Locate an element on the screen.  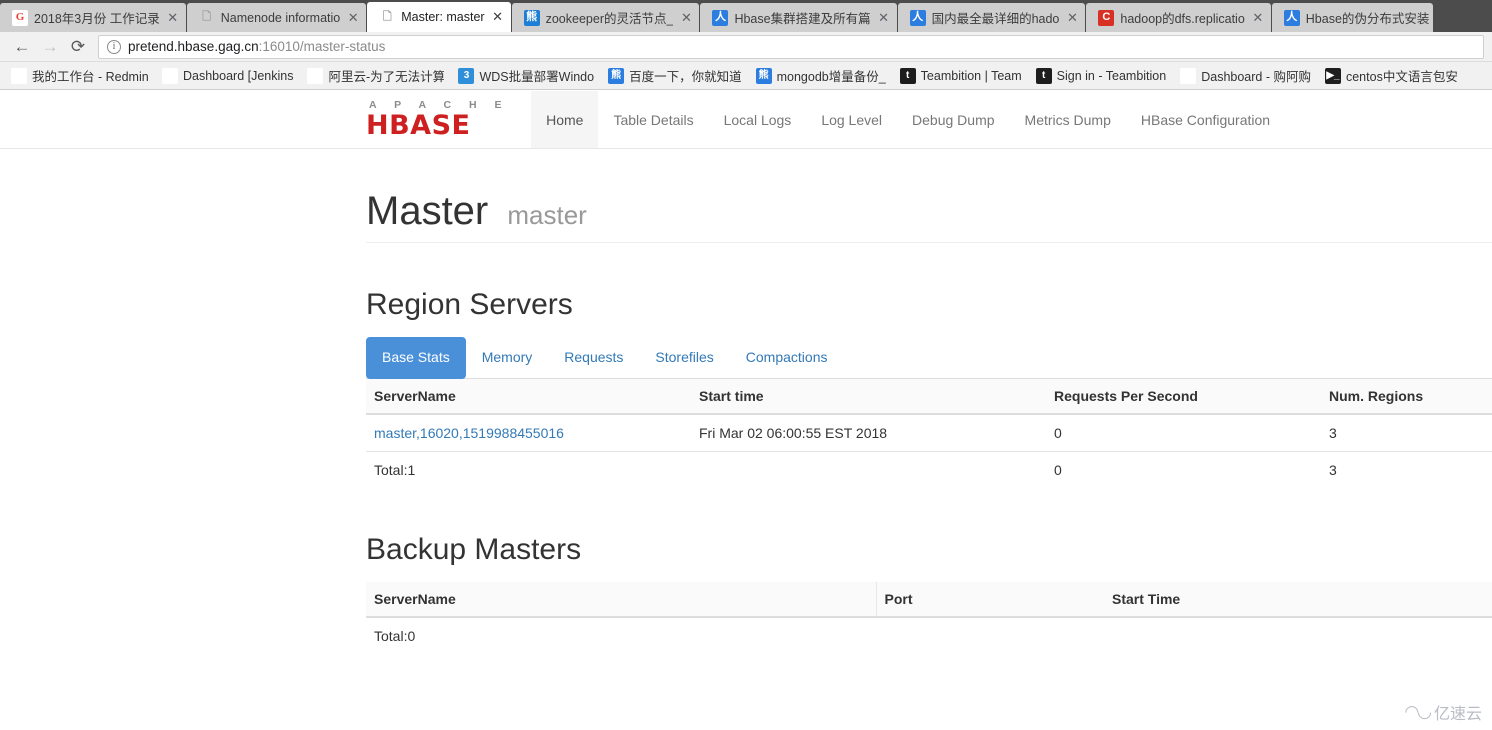
tab-base-stats: Base Stats is located at coordinates (416, 358).